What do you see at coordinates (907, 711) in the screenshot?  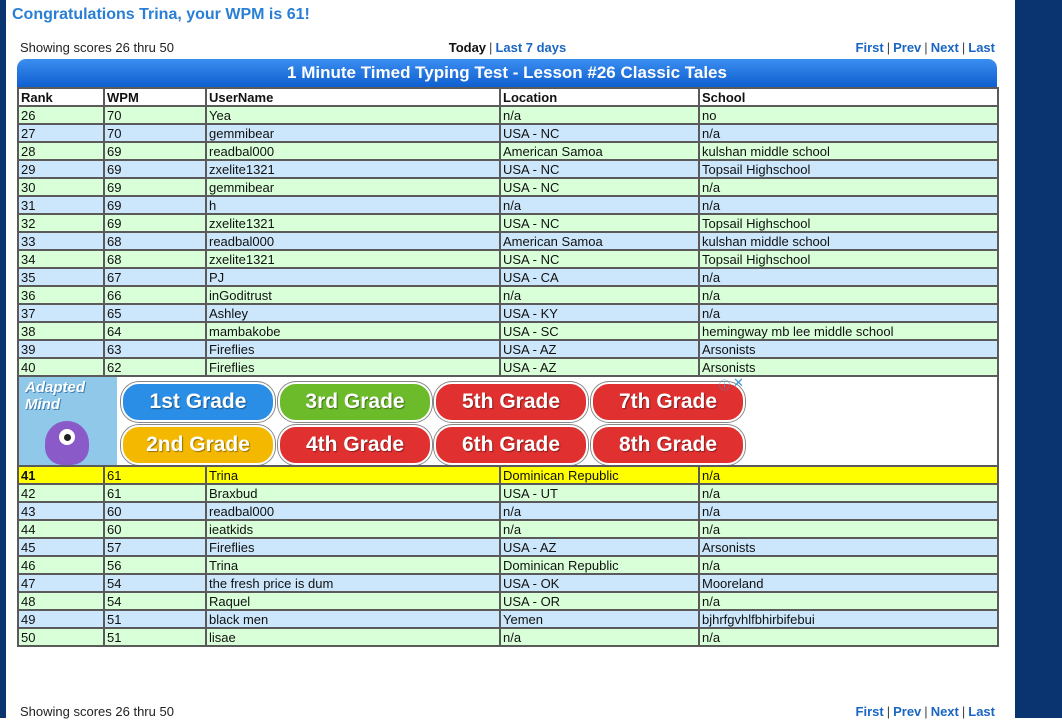 I see `prev-page-link-bottom: Prev` at bounding box center [907, 711].